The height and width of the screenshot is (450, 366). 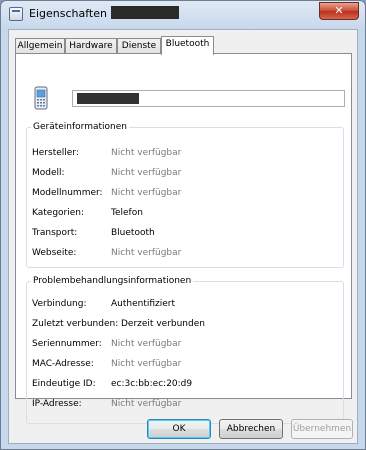 What do you see at coordinates (16, 14) in the screenshot?
I see `properties-icon` at bounding box center [16, 14].